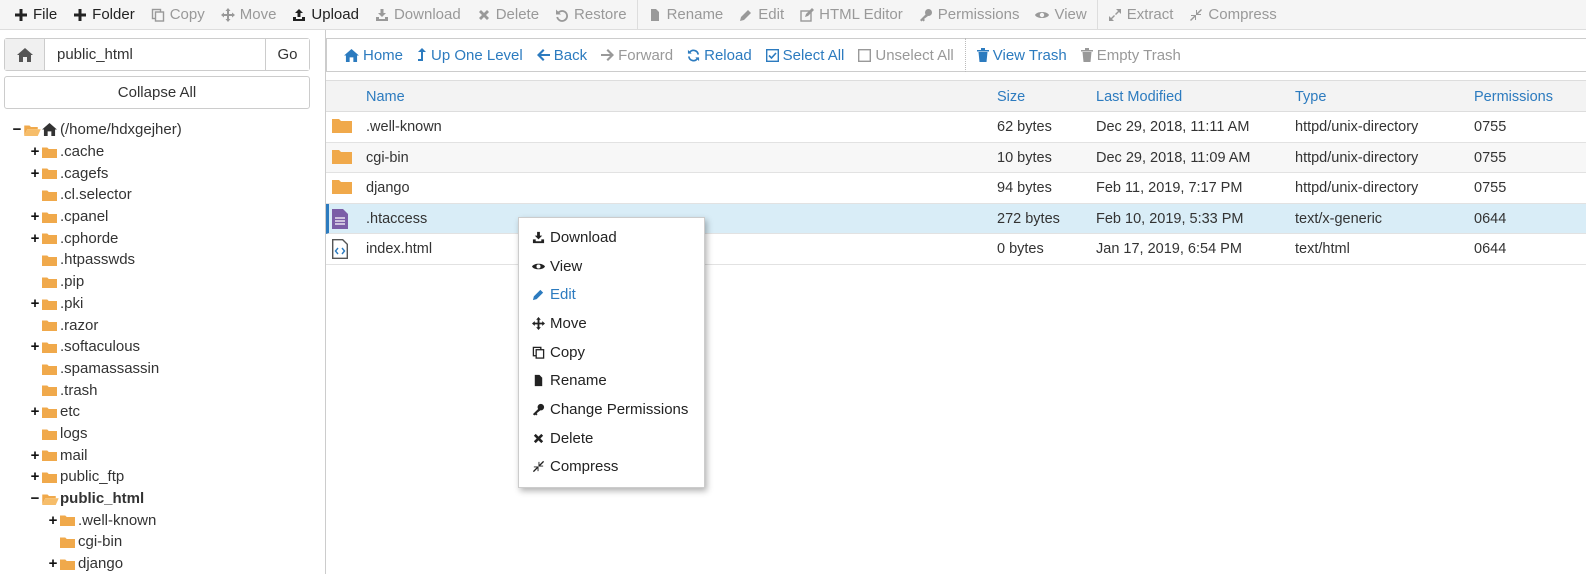 The height and width of the screenshot is (574, 1586). I want to click on context-menu-item-view: View, so click(611, 266).